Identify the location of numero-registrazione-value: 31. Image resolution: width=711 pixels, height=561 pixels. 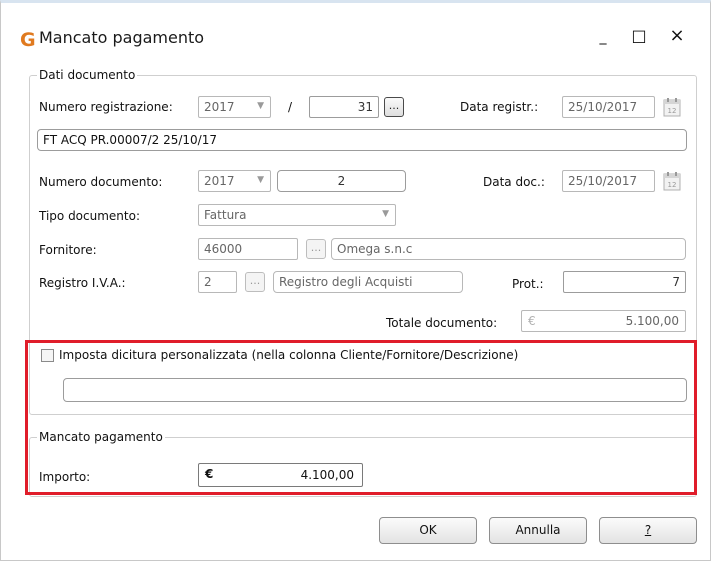
(365, 107).